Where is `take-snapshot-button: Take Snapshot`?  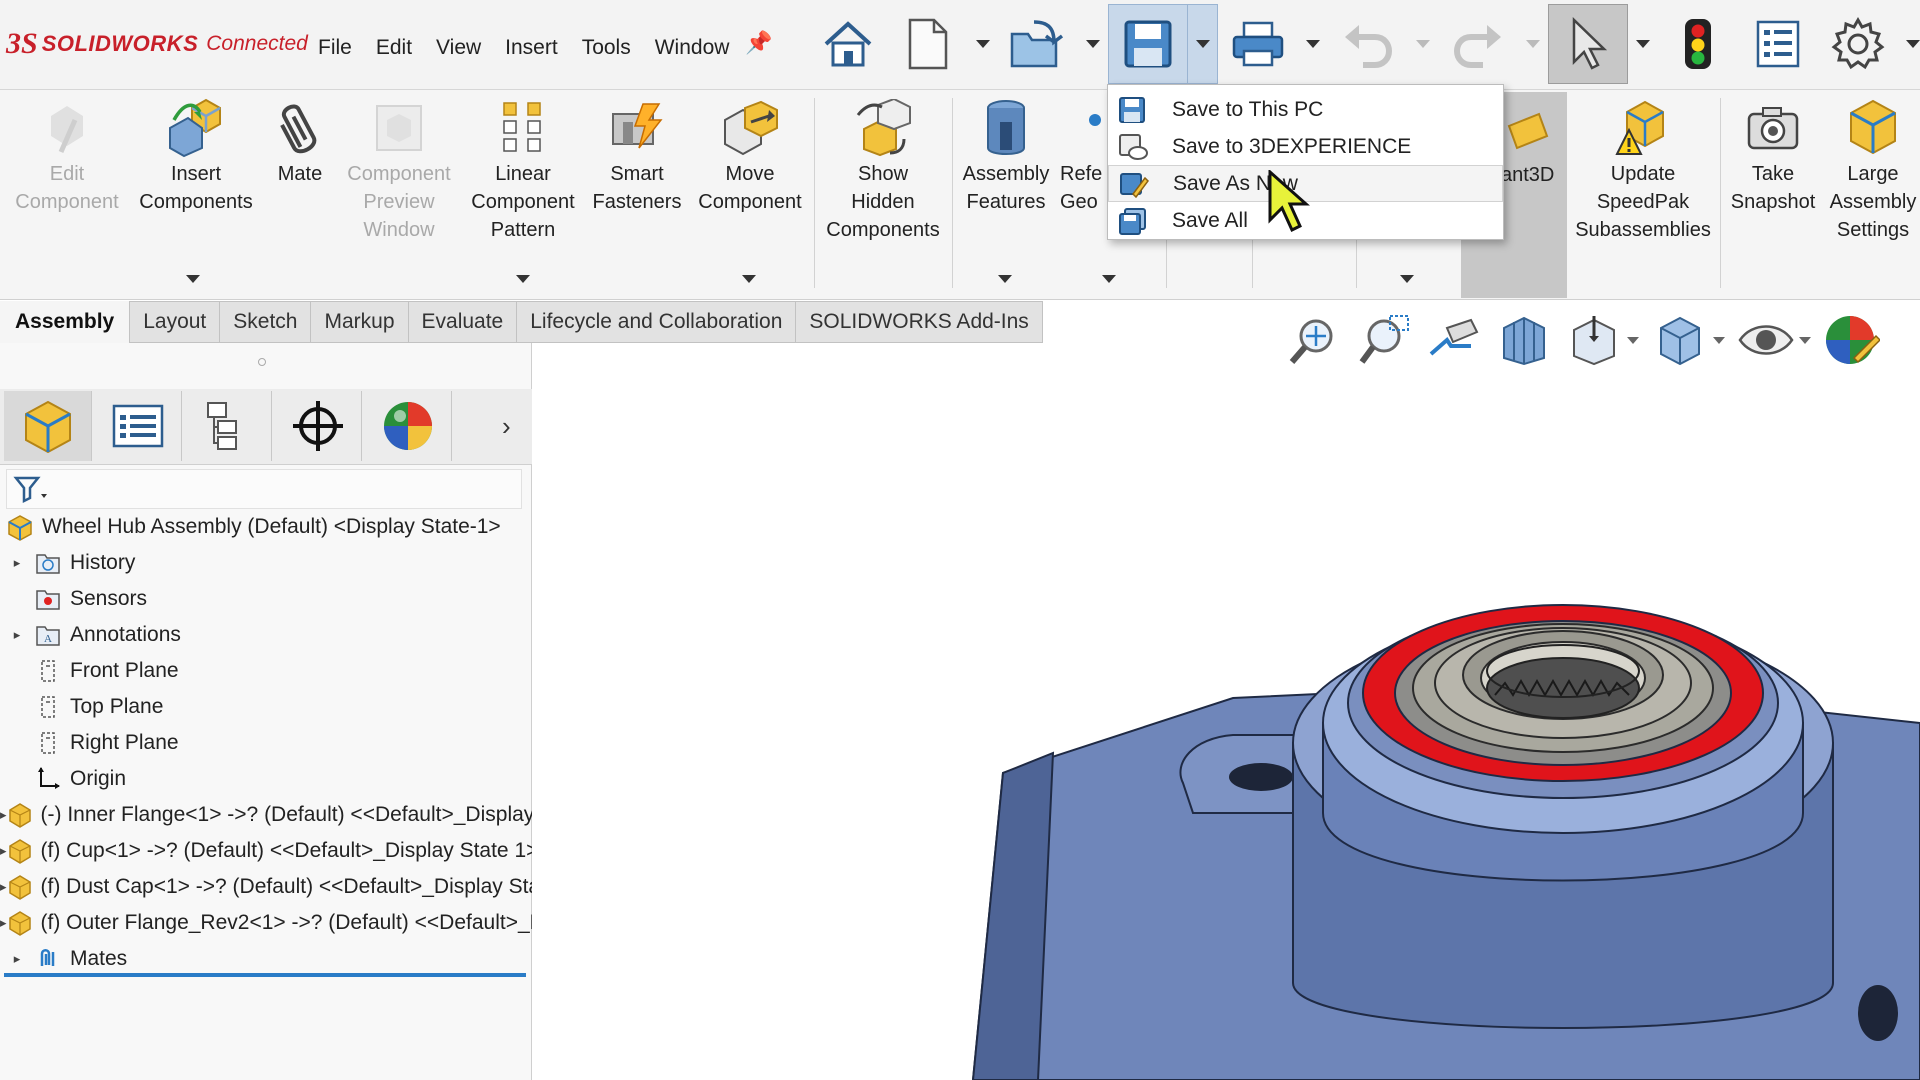
take-snapshot-button: Take Snapshot is located at coordinates (1773, 156).